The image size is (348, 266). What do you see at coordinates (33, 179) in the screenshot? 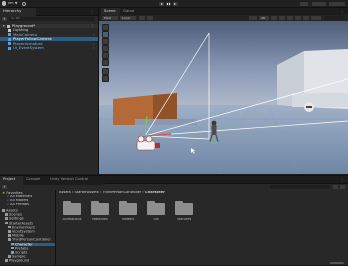
I see `console-tab-label: Console` at bounding box center [33, 179].